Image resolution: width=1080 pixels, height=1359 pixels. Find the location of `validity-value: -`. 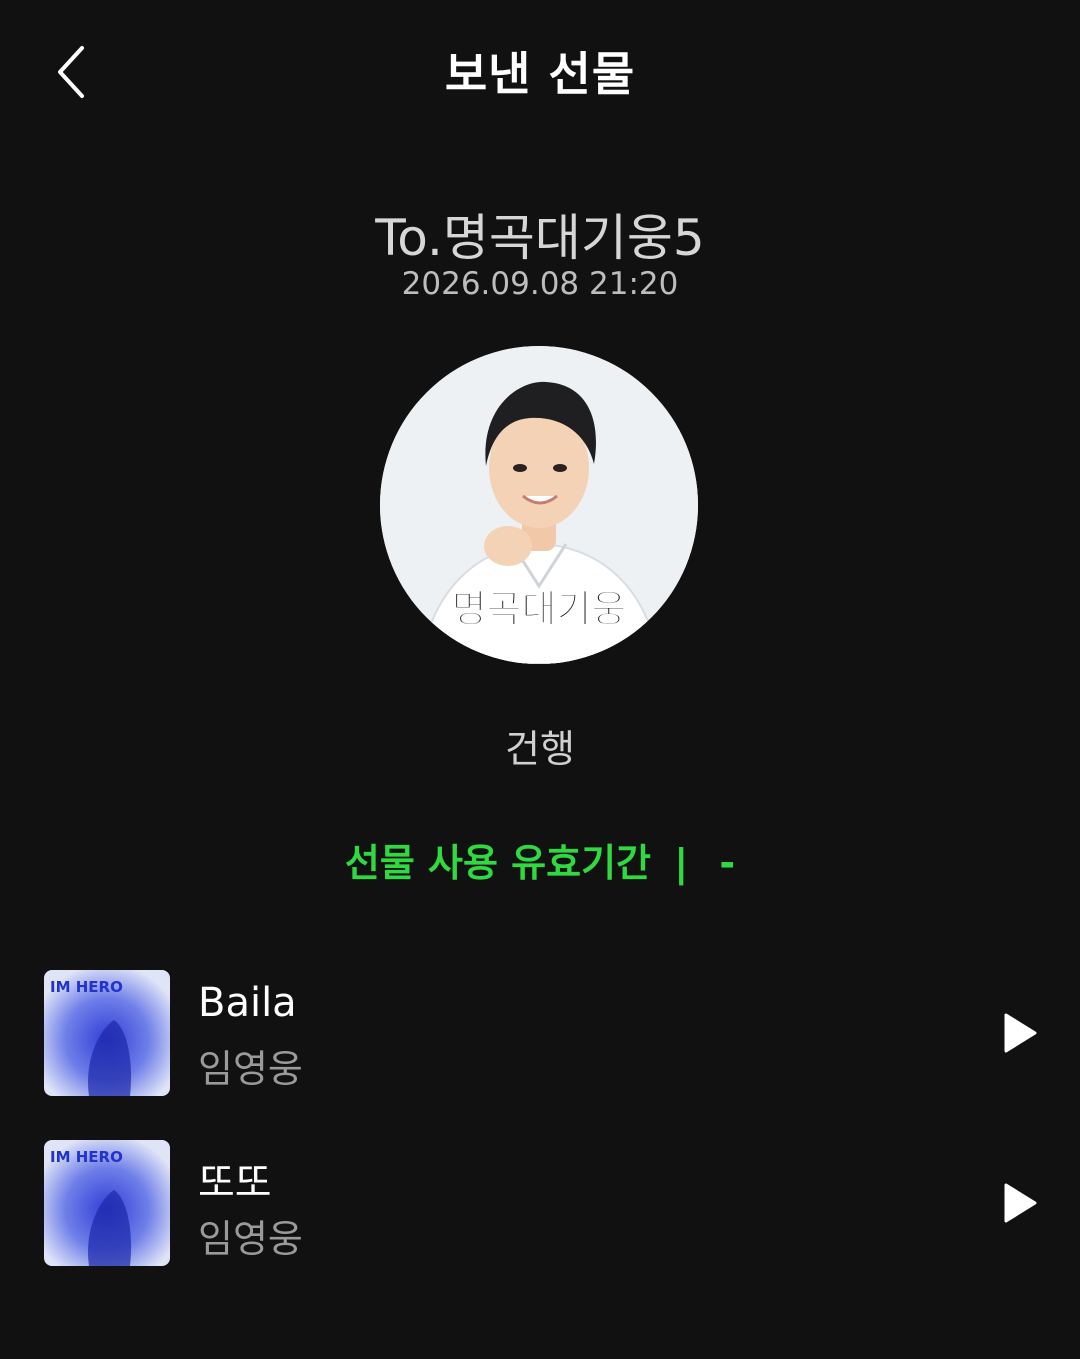

validity-value: - is located at coordinates (727, 863).